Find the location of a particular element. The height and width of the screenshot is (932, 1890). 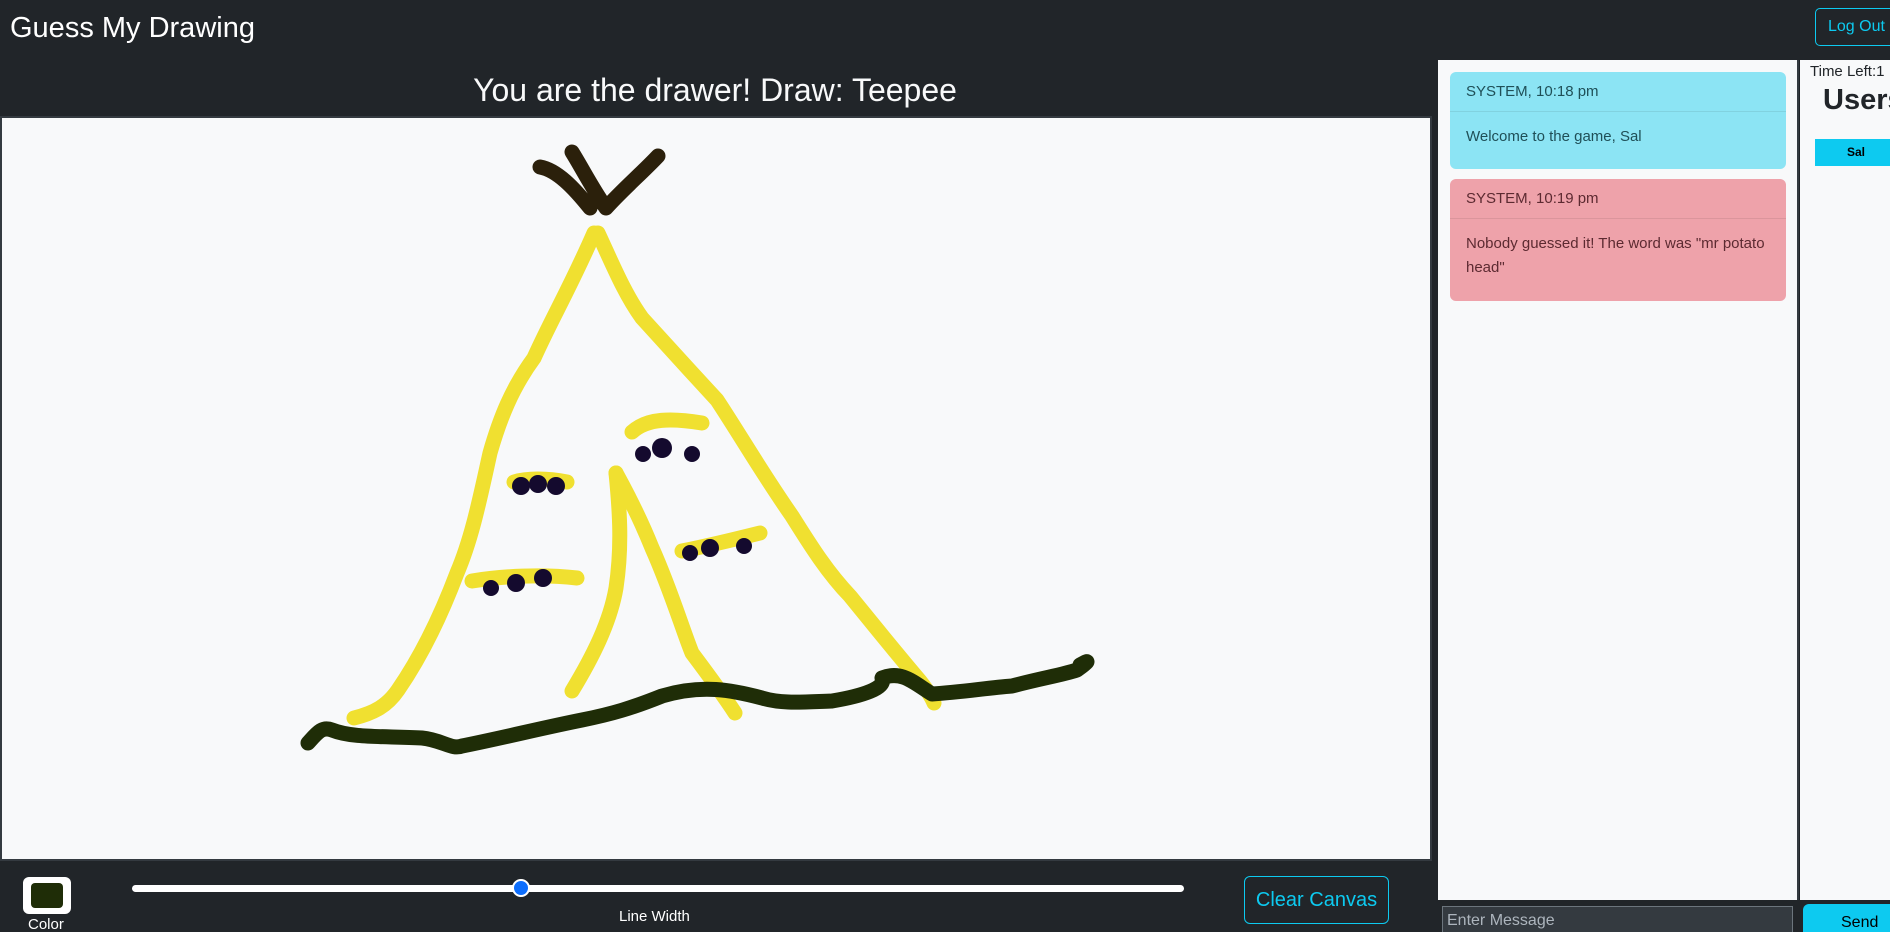

teepee-door-right-stroke is located at coordinates (675, 593).